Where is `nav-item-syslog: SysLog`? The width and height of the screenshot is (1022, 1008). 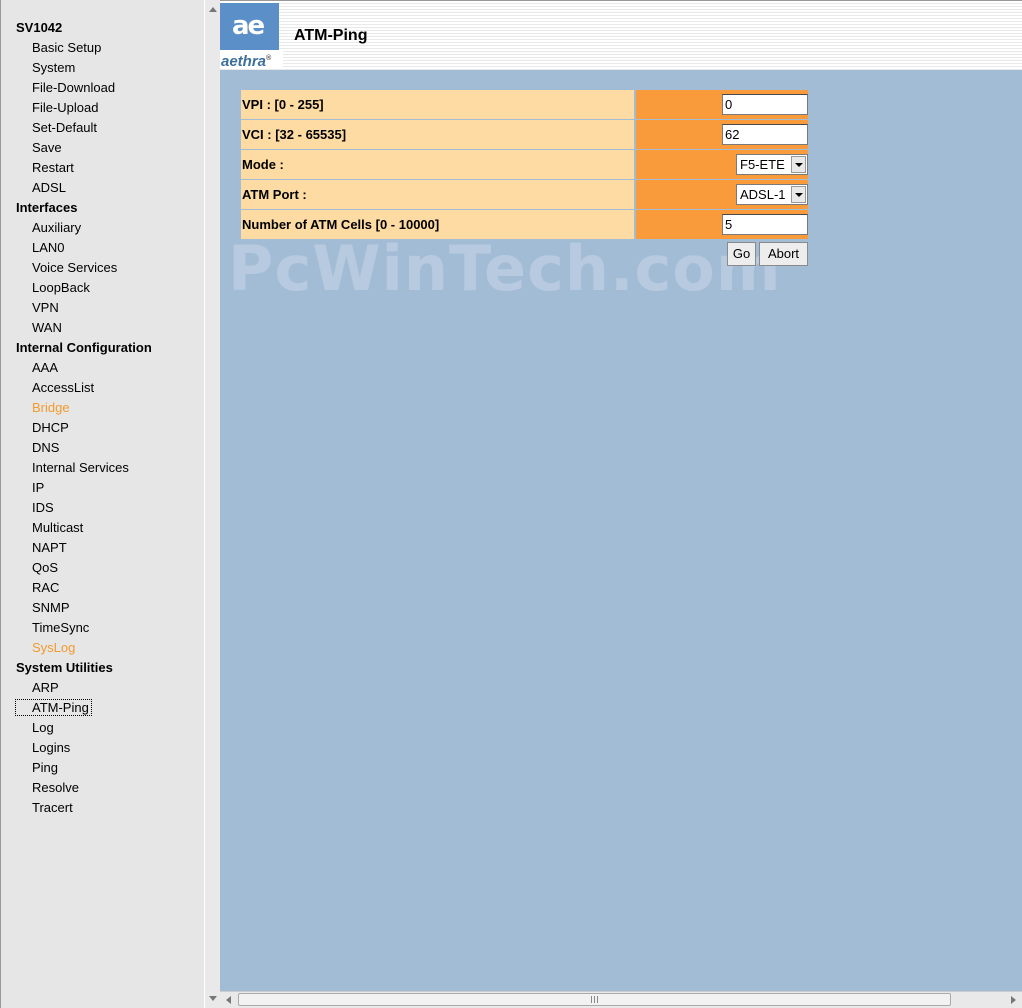 nav-item-syslog: SysLog is located at coordinates (53, 647).